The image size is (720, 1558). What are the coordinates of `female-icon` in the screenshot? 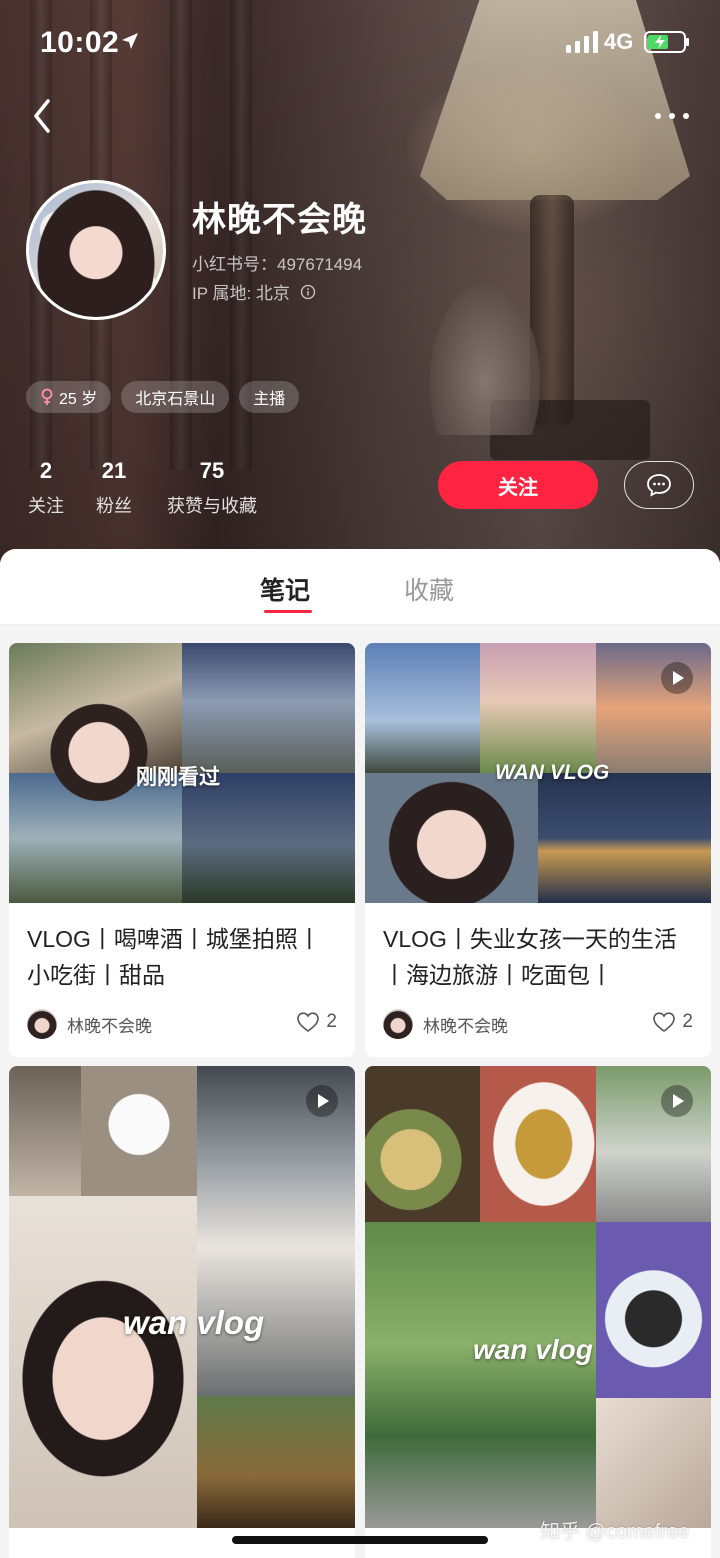 It's located at (47, 396).